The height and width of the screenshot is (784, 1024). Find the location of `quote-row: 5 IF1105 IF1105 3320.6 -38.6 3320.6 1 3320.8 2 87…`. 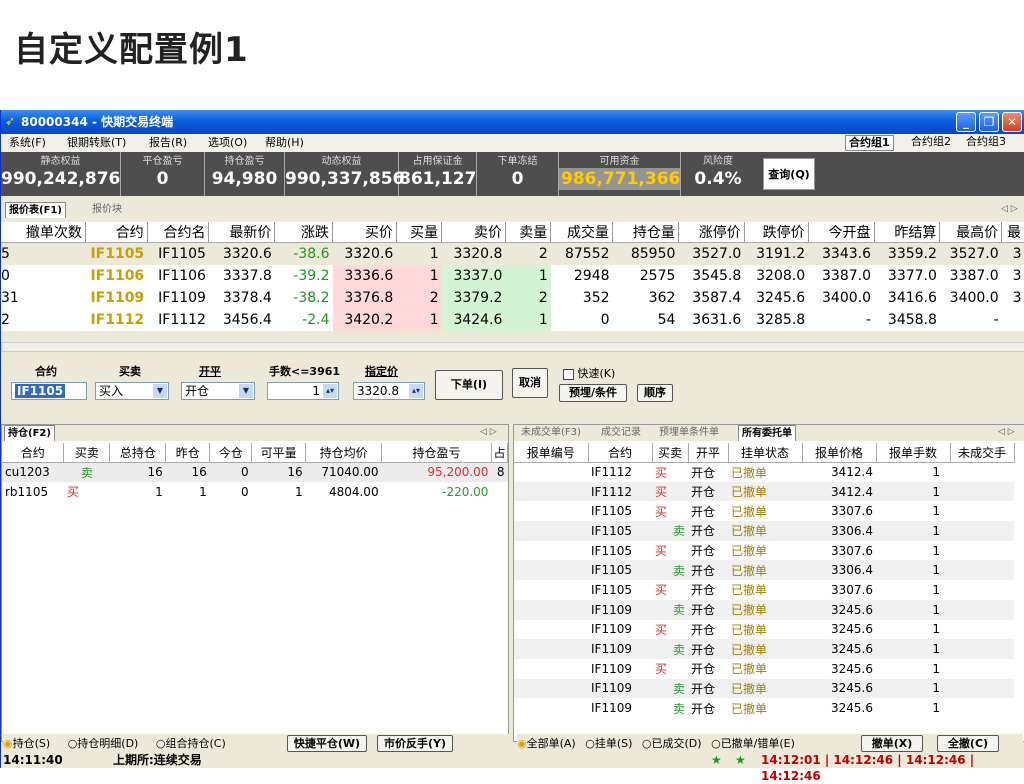

quote-row: 5 IF1105 IF1105 3320.6 -38.6 3320.6 1 3320.8 2 87… is located at coordinates (512, 253).